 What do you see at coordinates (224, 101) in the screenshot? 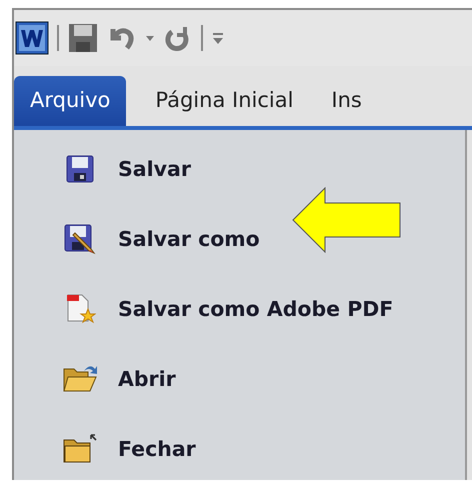
I see `ribbon-tab: Página Inicial` at bounding box center [224, 101].